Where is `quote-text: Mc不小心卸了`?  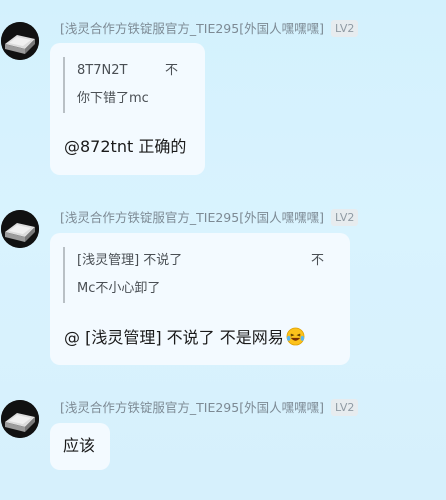
quote-text: Mc不小心卸了 is located at coordinates (119, 288).